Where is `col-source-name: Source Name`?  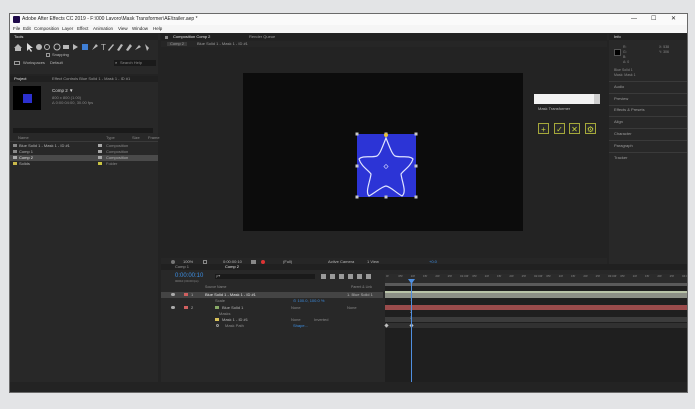 col-source-name: Source Name is located at coordinates (215, 287).